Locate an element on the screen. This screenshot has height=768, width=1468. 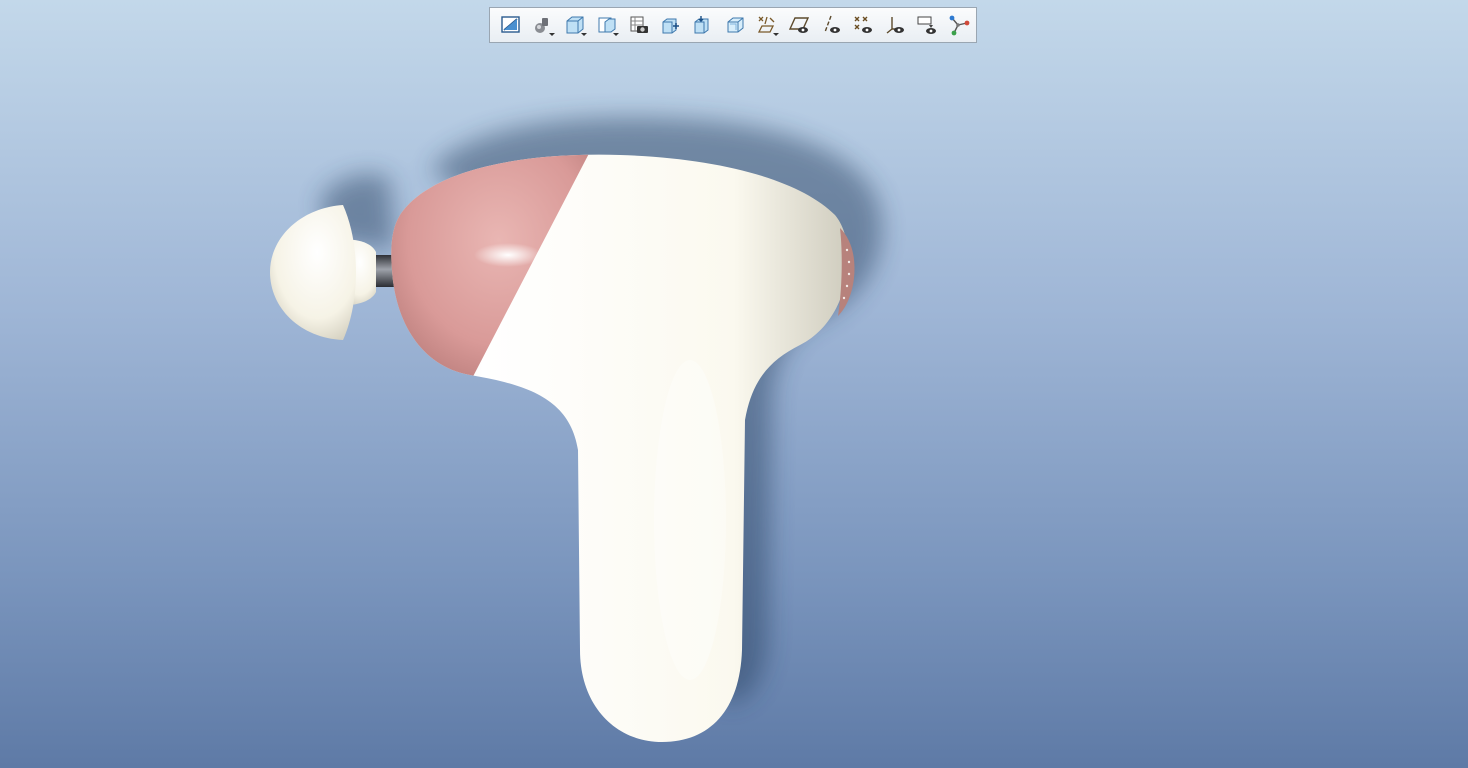
specular-highlight is located at coordinates (508, 255).